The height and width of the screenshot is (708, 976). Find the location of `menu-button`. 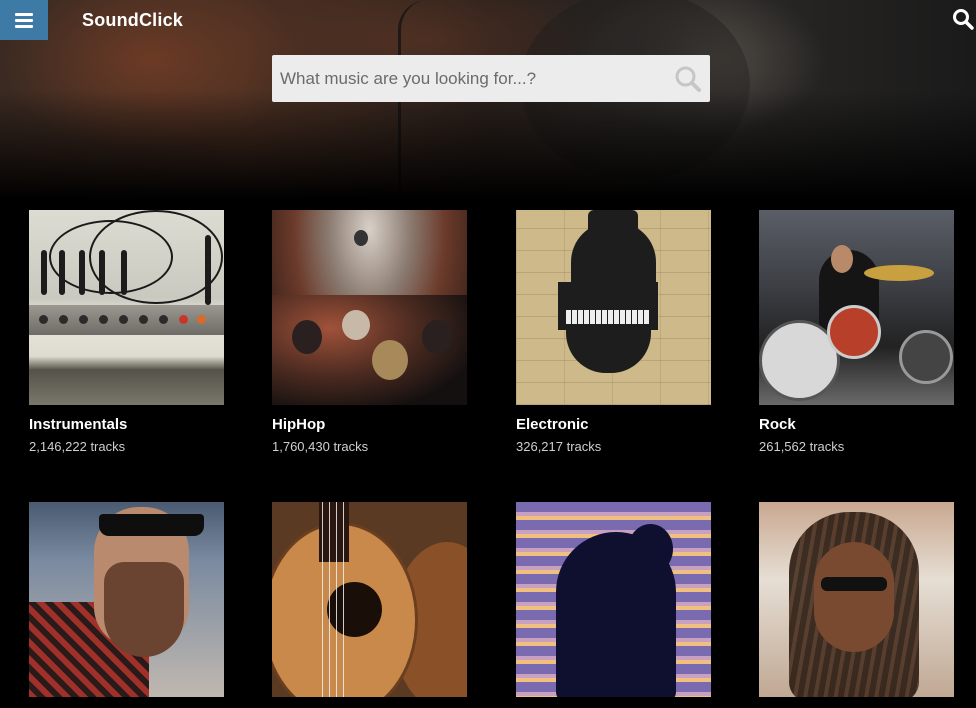

menu-button is located at coordinates (24, 20).